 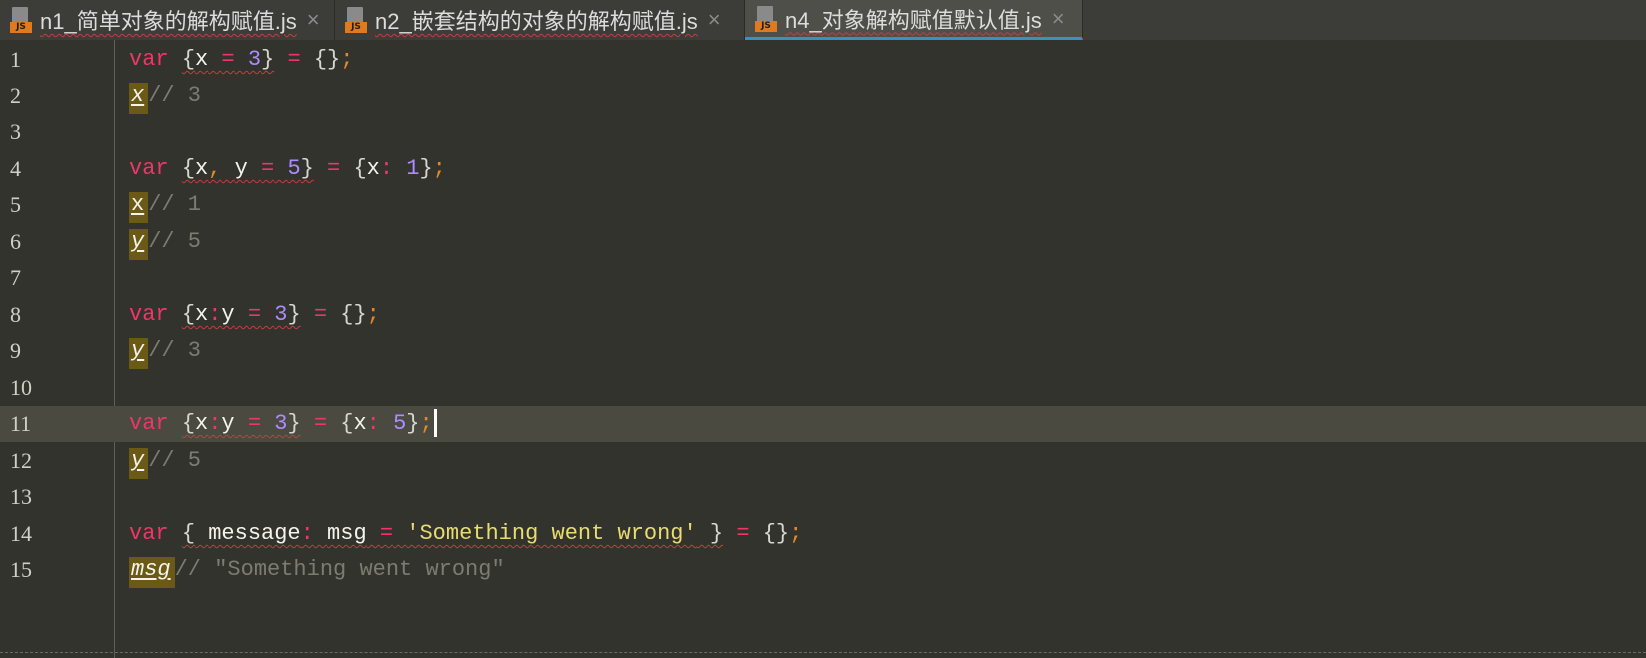 What do you see at coordinates (15, 59) in the screenshot?
I see `line-number: 1` at bounding box center [15, 59].